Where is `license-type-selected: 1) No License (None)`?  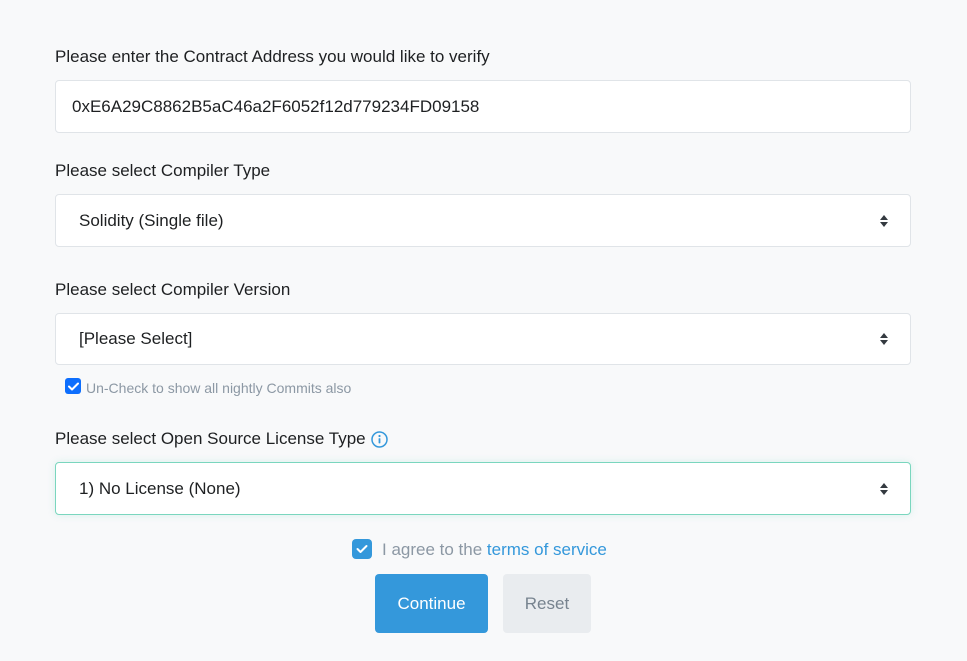
license-type-selected: 1) No License (None) is located at coordinates (160, 488).